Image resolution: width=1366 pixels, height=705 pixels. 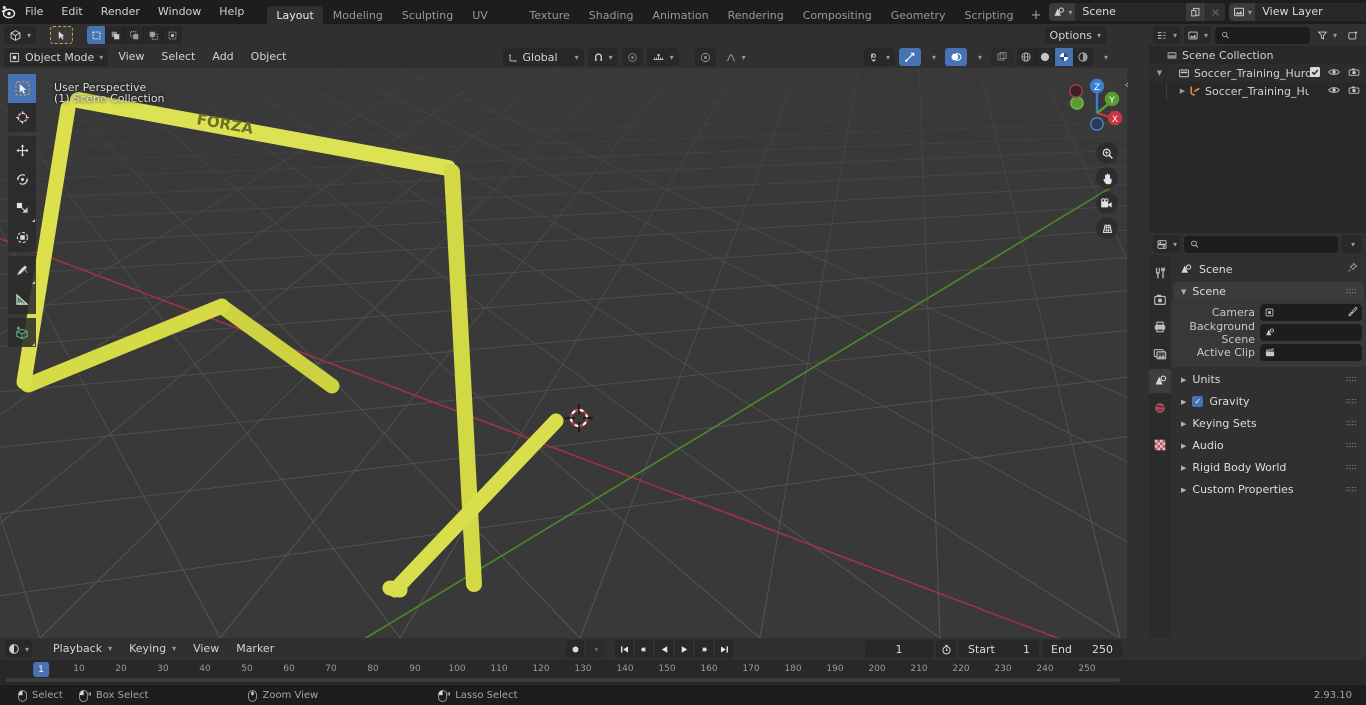 What do you see at coordinates (179, 12) in the screenshot?
I see `menu-window: Window` at bounding box center [179, 12].